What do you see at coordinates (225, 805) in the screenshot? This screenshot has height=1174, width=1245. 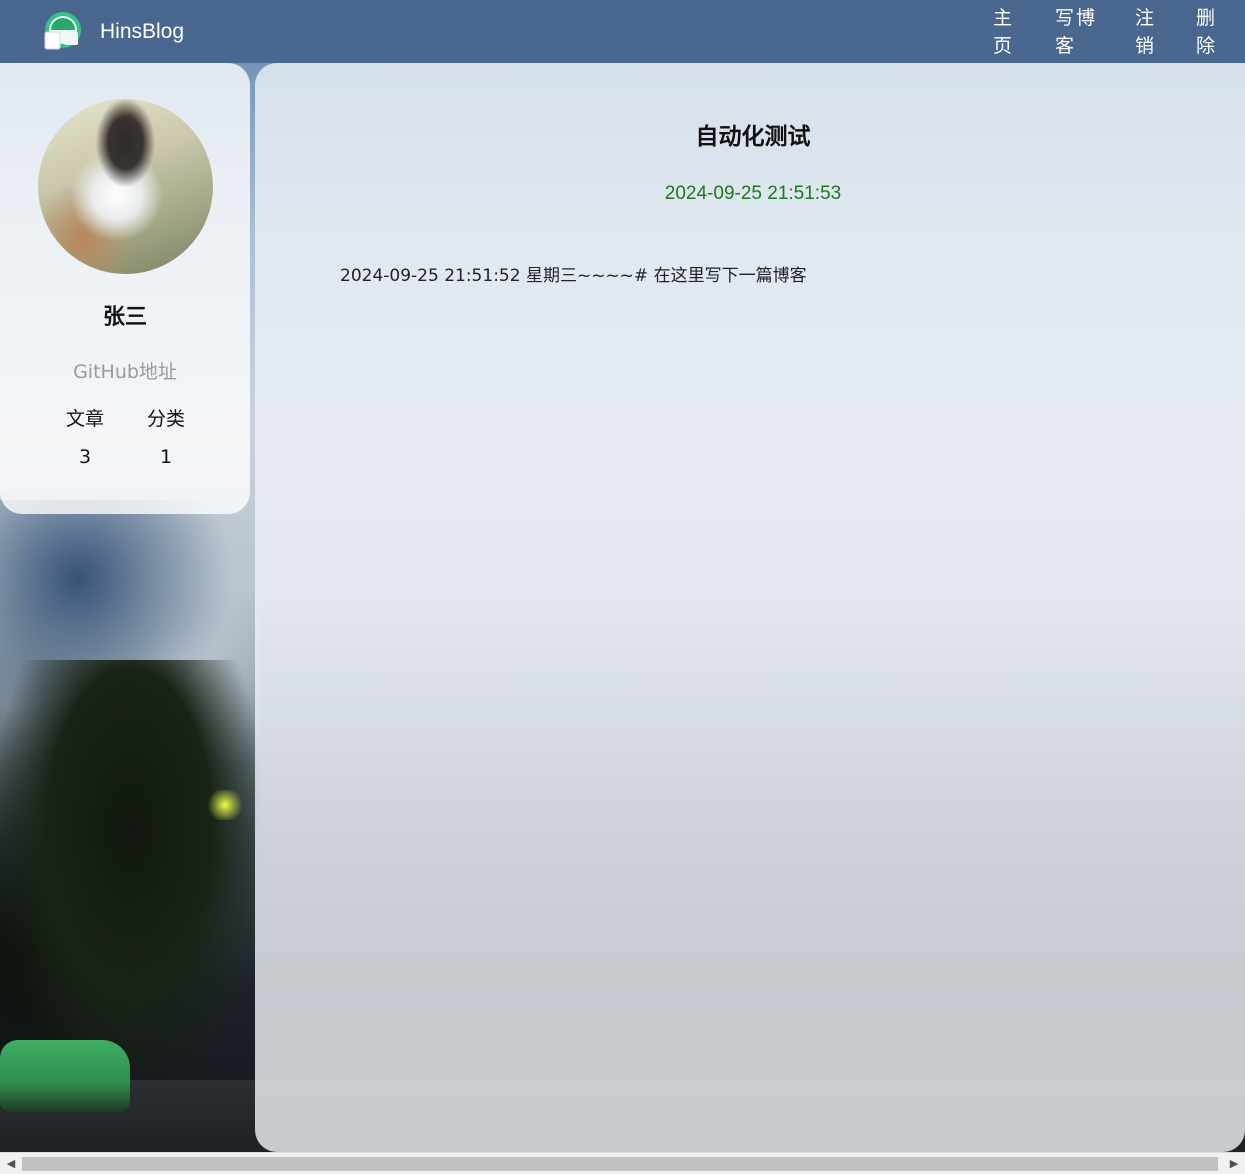 I see `background-street-lamp` at bounding box center [225, 805].